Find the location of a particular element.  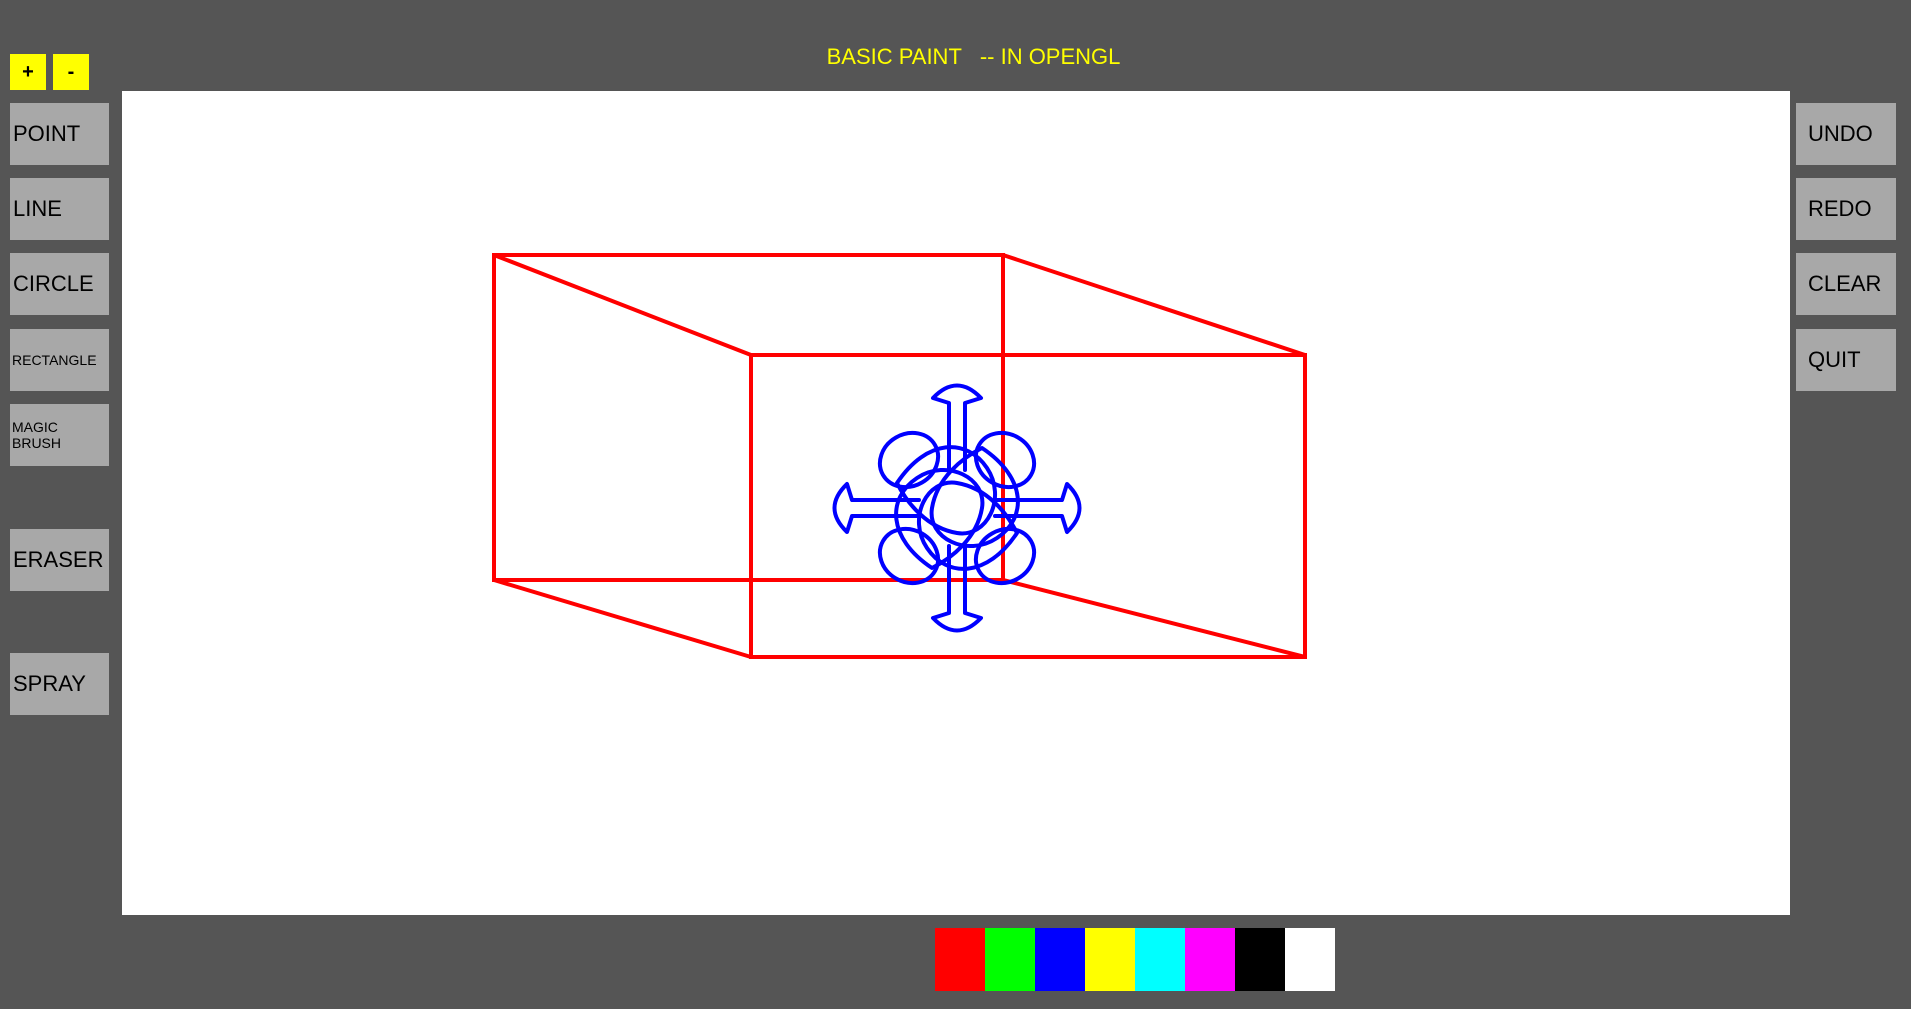

flower-arm-right is located at coordinates (1037, 508).